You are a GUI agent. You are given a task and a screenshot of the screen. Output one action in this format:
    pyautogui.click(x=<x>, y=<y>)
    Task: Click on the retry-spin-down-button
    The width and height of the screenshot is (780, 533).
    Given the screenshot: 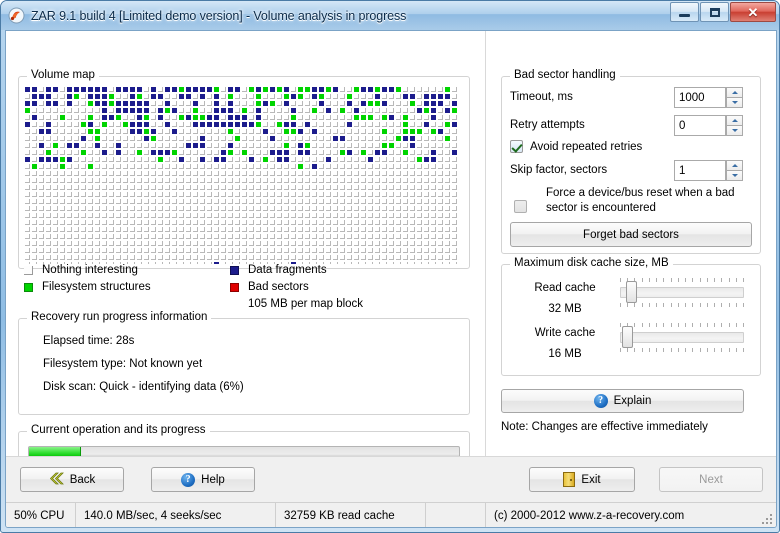 What is the action you would take?
    pyautogui.click(x=734, y=130)
    